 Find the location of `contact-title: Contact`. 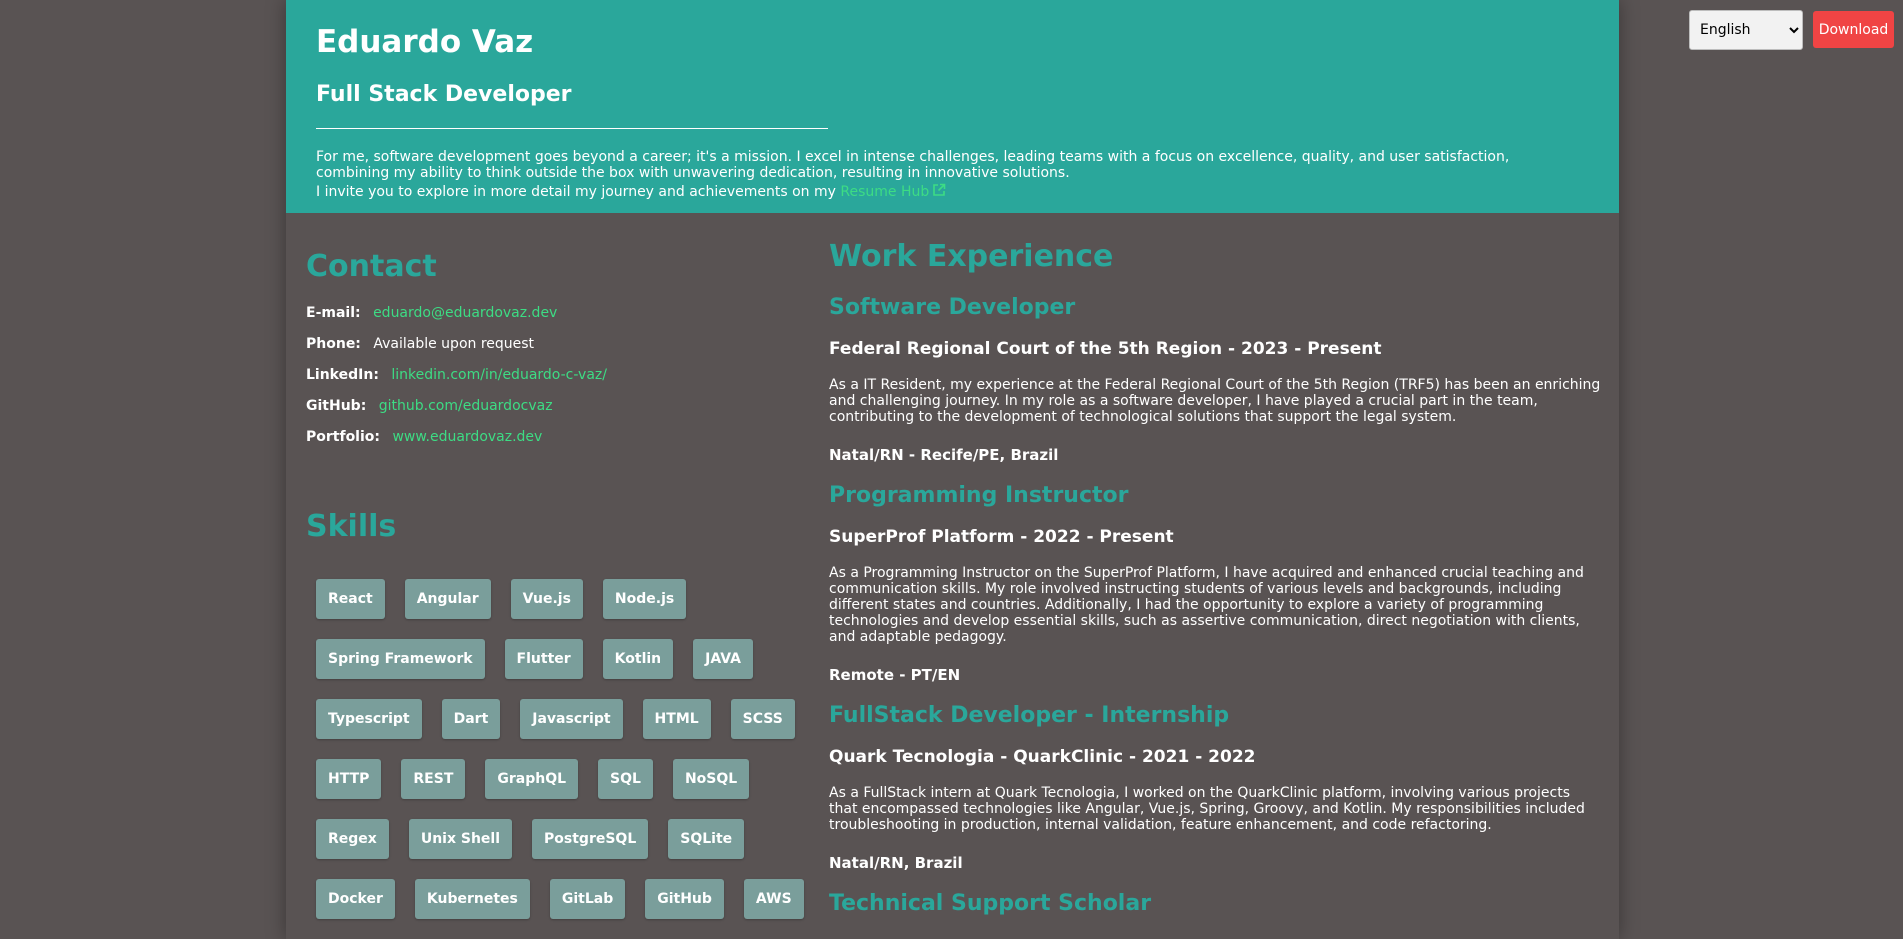

contact-title: Contact is located at coordinates (371, 266).